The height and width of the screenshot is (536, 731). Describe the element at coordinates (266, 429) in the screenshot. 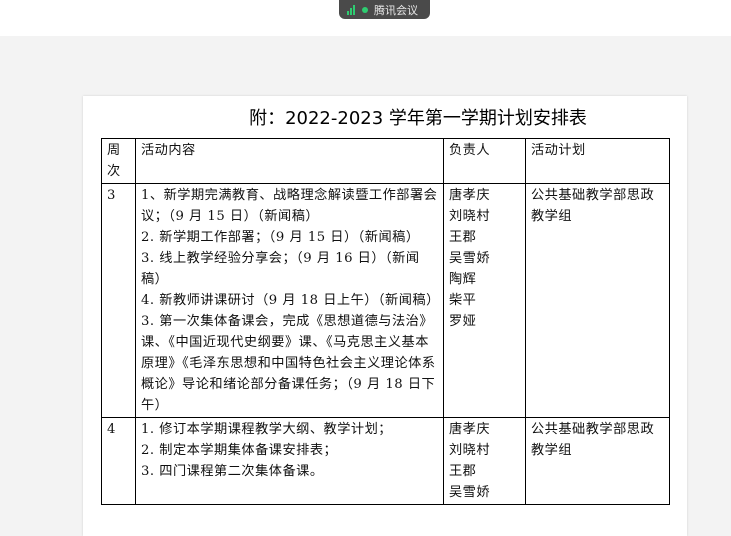

I see `content-item: 1. 修订本学期课程教学大纲、教学计划；` at that location.